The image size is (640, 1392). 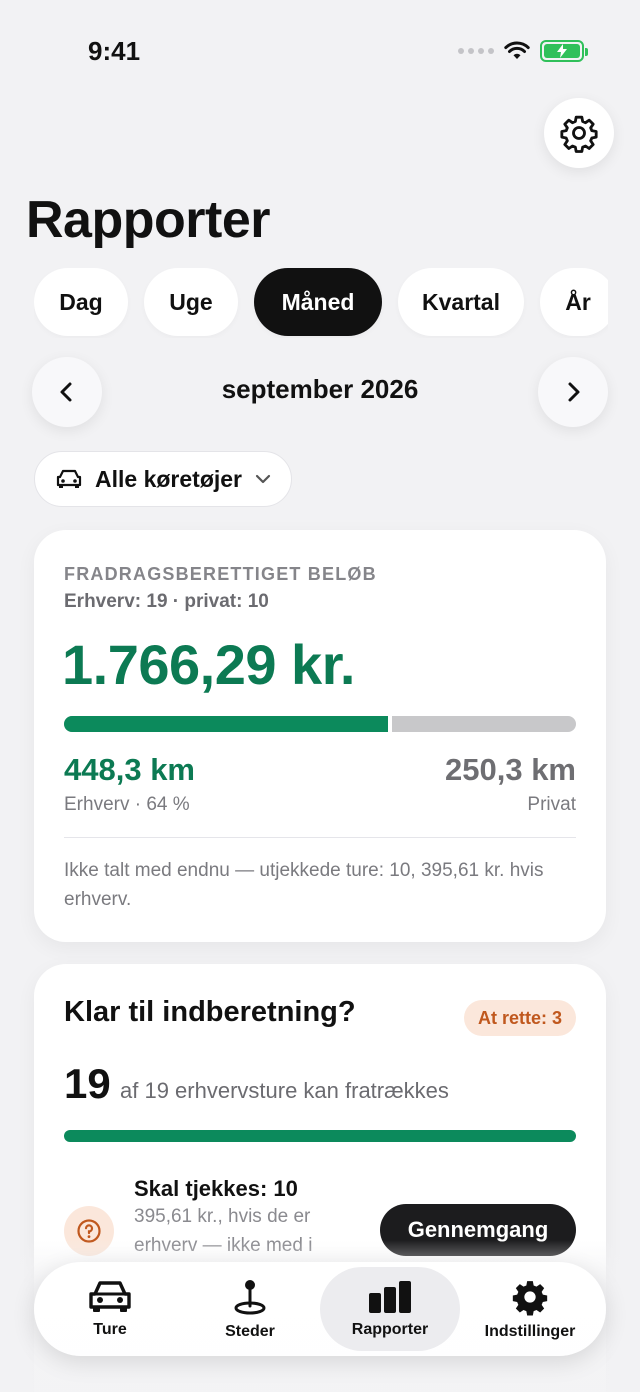 What do you see at coordinates (574, 302) in the screenshot?
I see `tab-year: År` at bounding box center [574, 302].